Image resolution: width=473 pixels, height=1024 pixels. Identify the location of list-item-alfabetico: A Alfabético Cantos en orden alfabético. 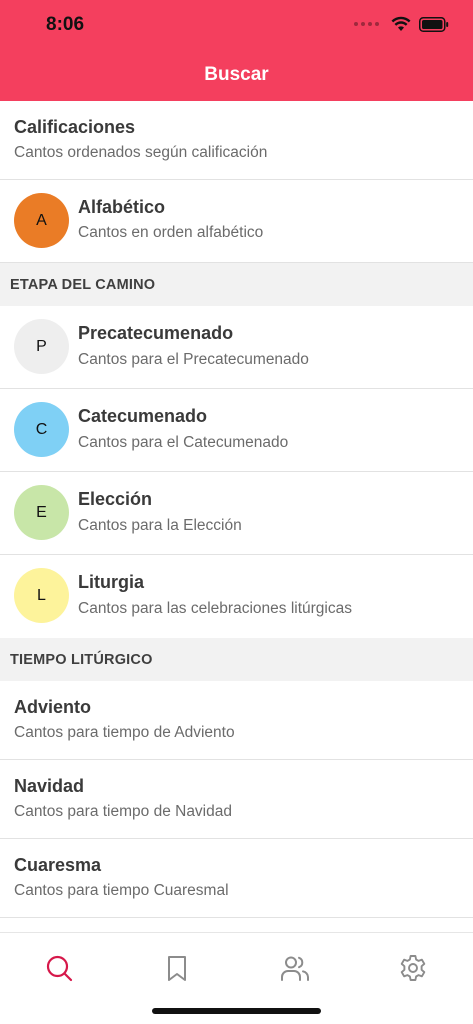
(236, 221).